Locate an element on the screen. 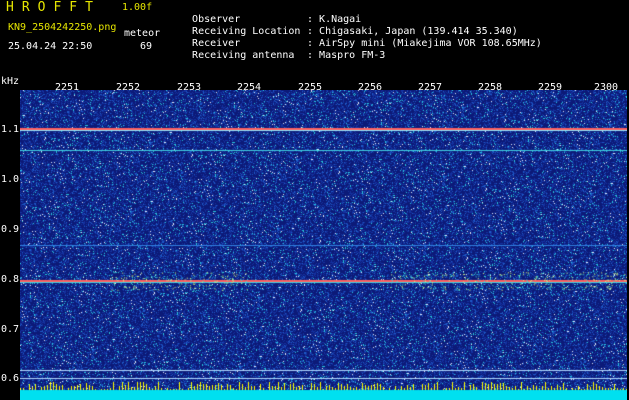  file-name: KN9_2504242250.png is located at coordinates (62, 27).